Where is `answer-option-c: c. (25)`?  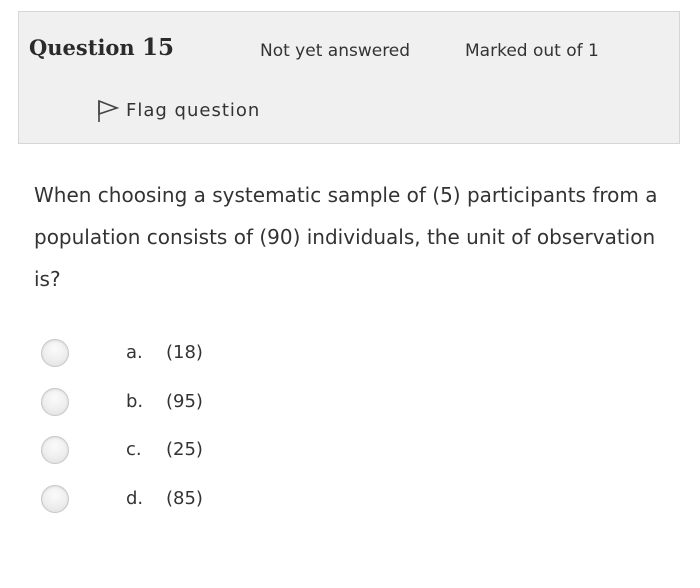 answer-option-c: c. (25) is located at coordinates (350, 451).